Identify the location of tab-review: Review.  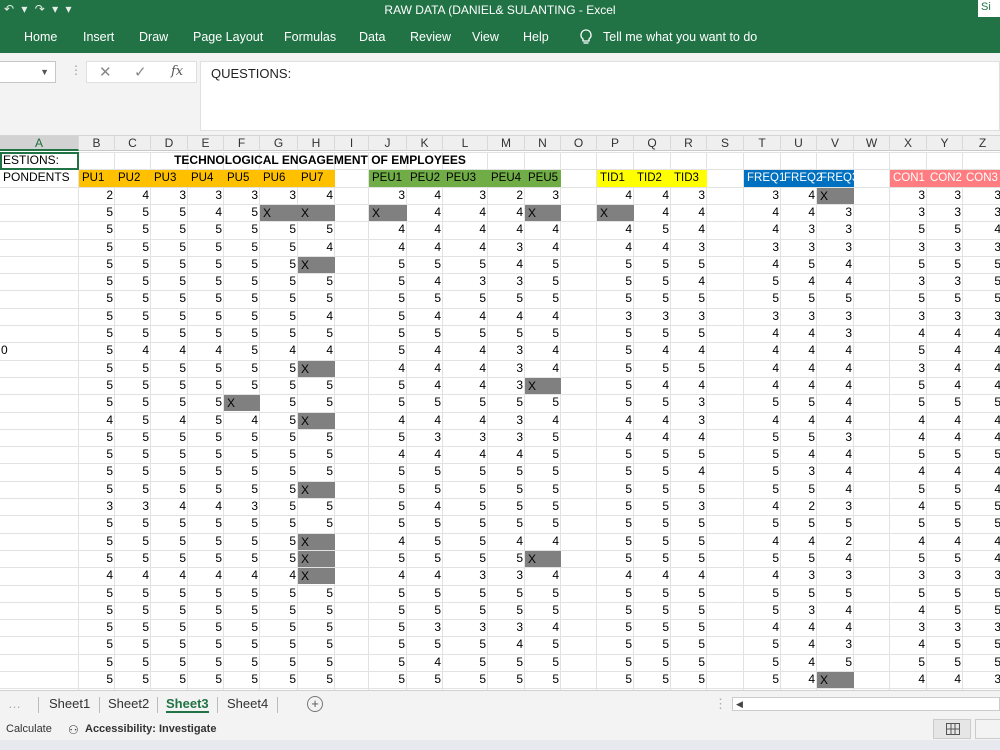
(430, 37).